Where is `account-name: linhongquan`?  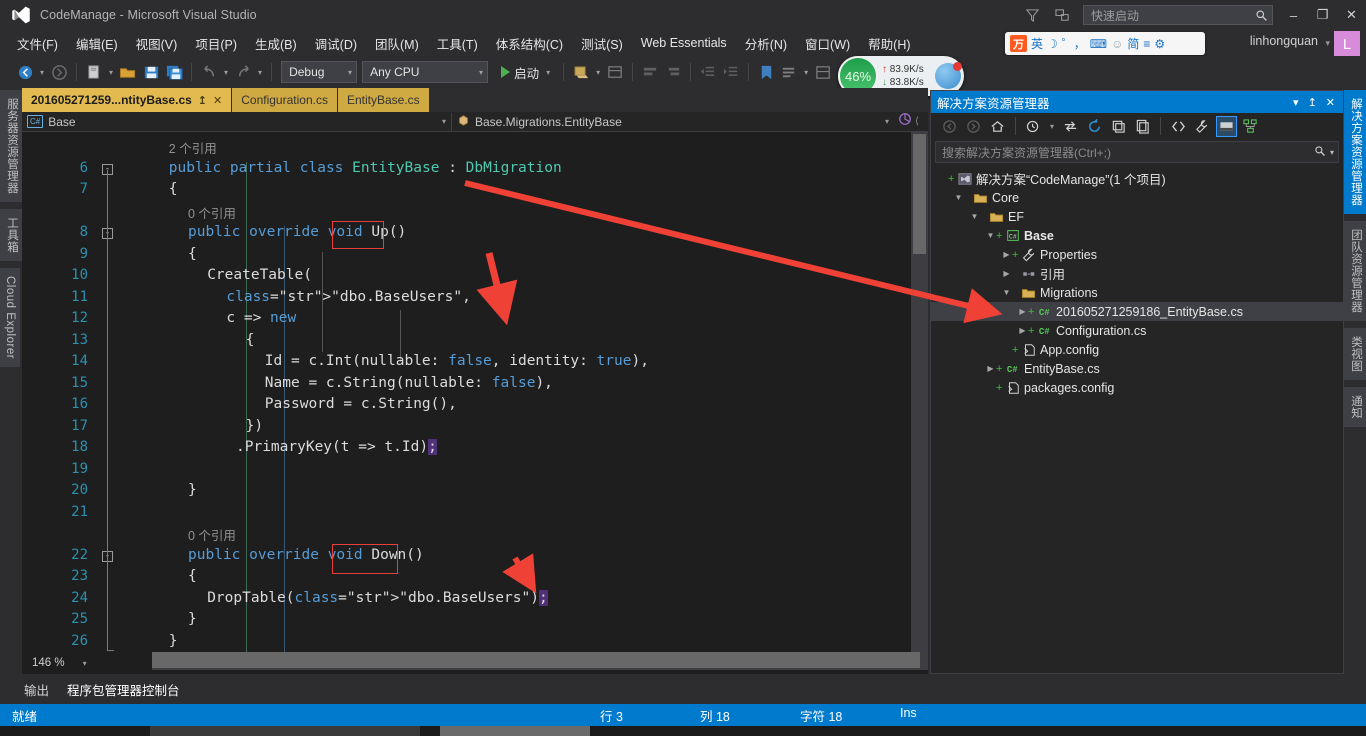 account-name: linhongquan is located at coordinates (1284, 41).